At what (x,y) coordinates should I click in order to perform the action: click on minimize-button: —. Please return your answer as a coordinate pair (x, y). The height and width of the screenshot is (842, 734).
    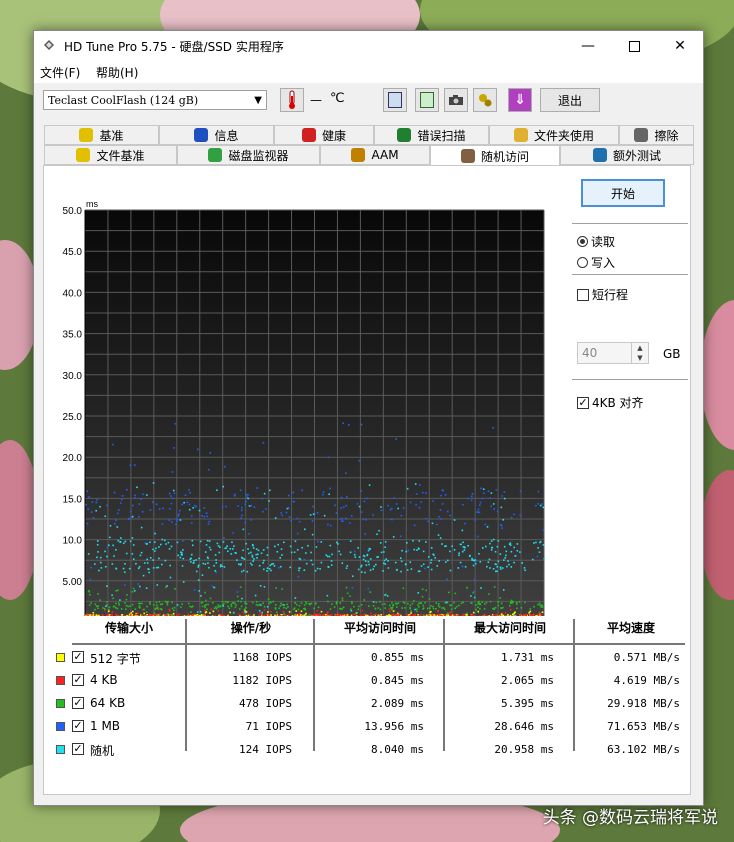
    Looking at the image, I should click on (588, 46).